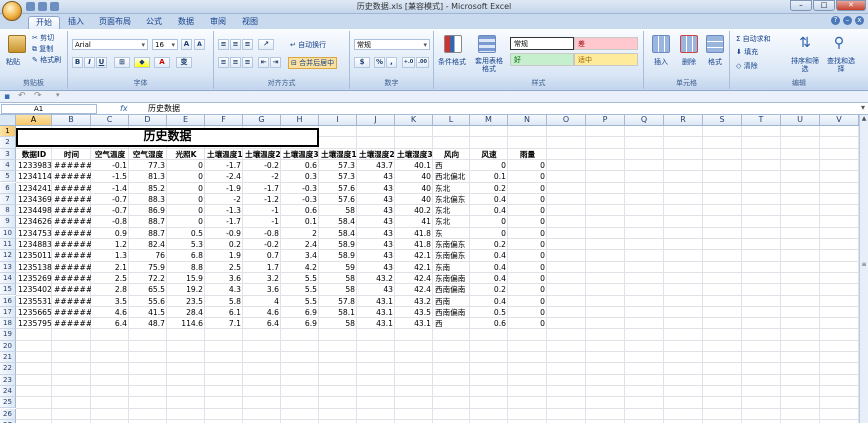 The width and height of the screenshot is (868, 423). Describe the element at coordinates (542, 59) in the screenshot. I see `style-good: 好` at that location.